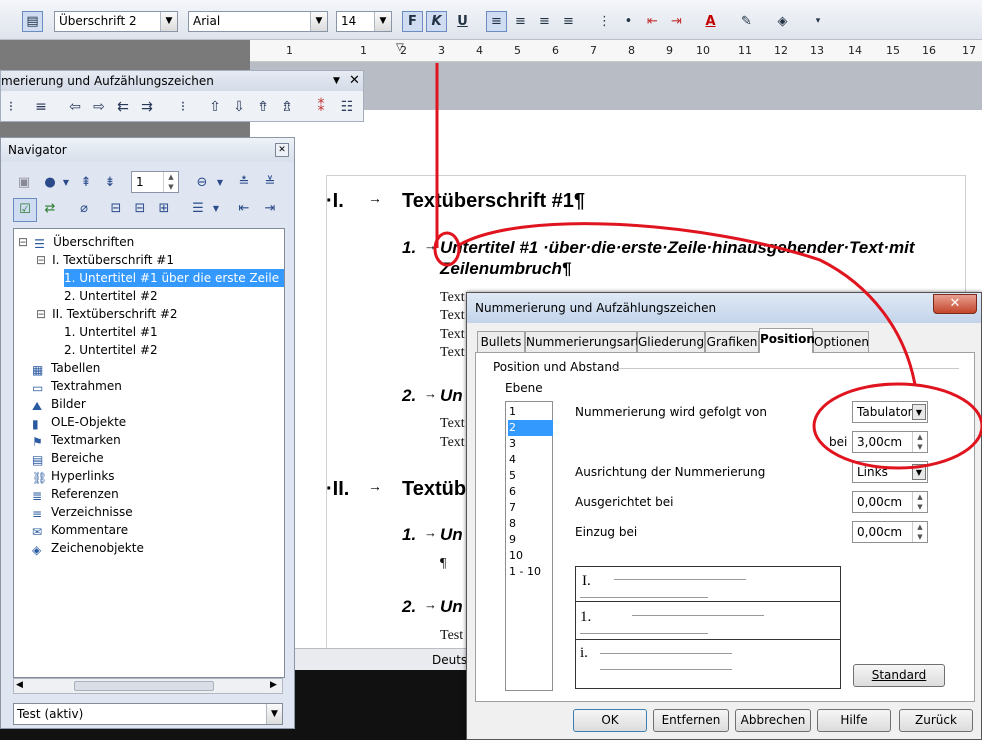 This screenshot has height=740, width=982. Describe the element at coordinates (364, 21) in the screenshot. I see `font-size-combo: 14 ▼` at that location.